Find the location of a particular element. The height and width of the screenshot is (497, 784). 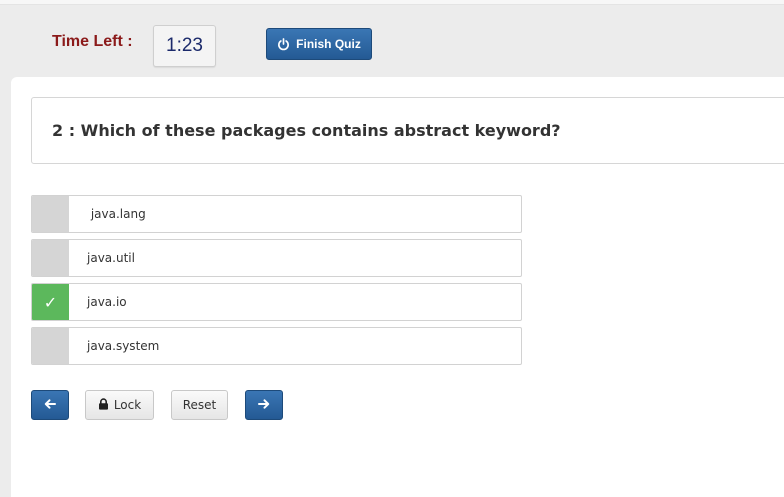

option-java-system: java.system is located at coordinates (276, 346).